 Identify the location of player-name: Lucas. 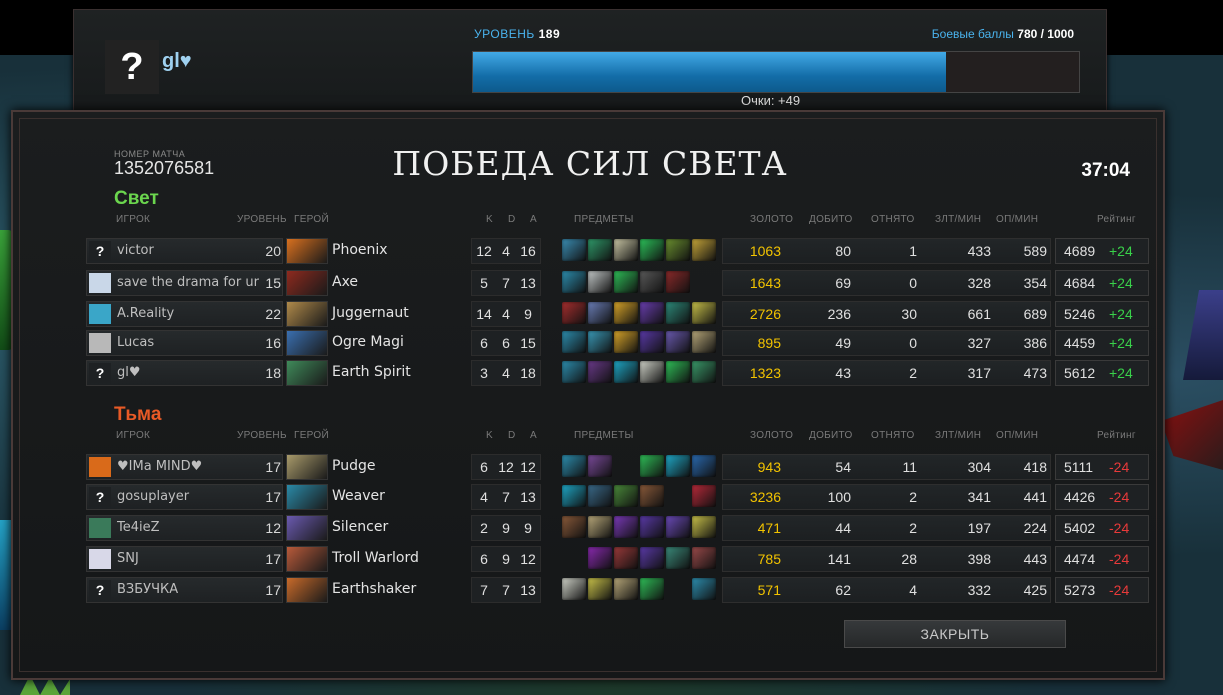
(189, 342).